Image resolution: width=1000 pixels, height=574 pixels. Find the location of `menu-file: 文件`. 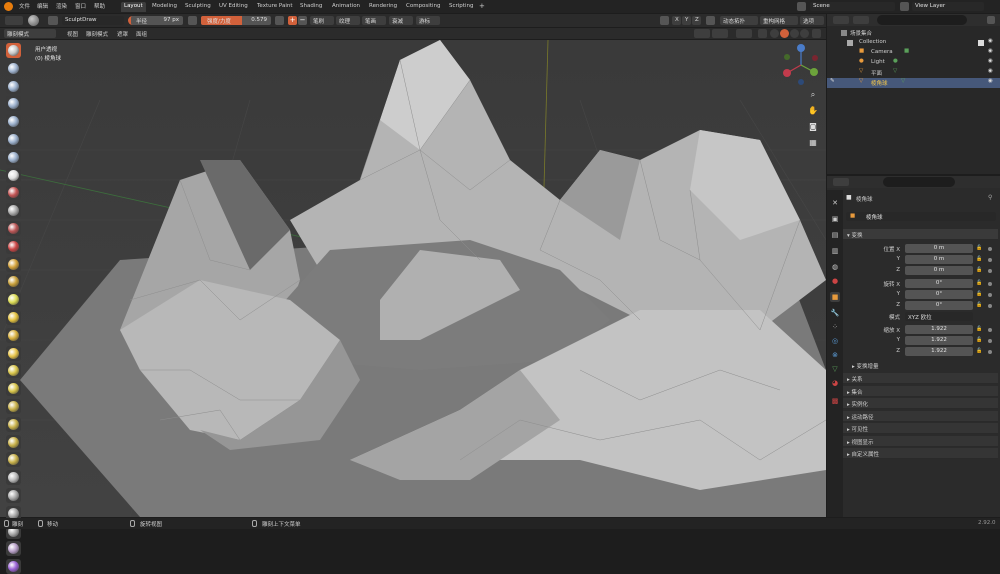

menu-file: 文件 is located at coordinates (24, 6).